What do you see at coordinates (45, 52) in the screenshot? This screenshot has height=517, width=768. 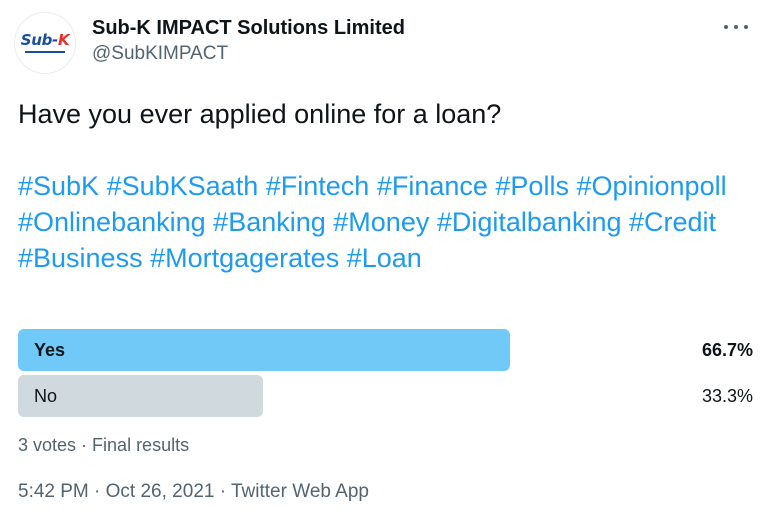 I see `logo-underline` at bounding box center [45, 52].